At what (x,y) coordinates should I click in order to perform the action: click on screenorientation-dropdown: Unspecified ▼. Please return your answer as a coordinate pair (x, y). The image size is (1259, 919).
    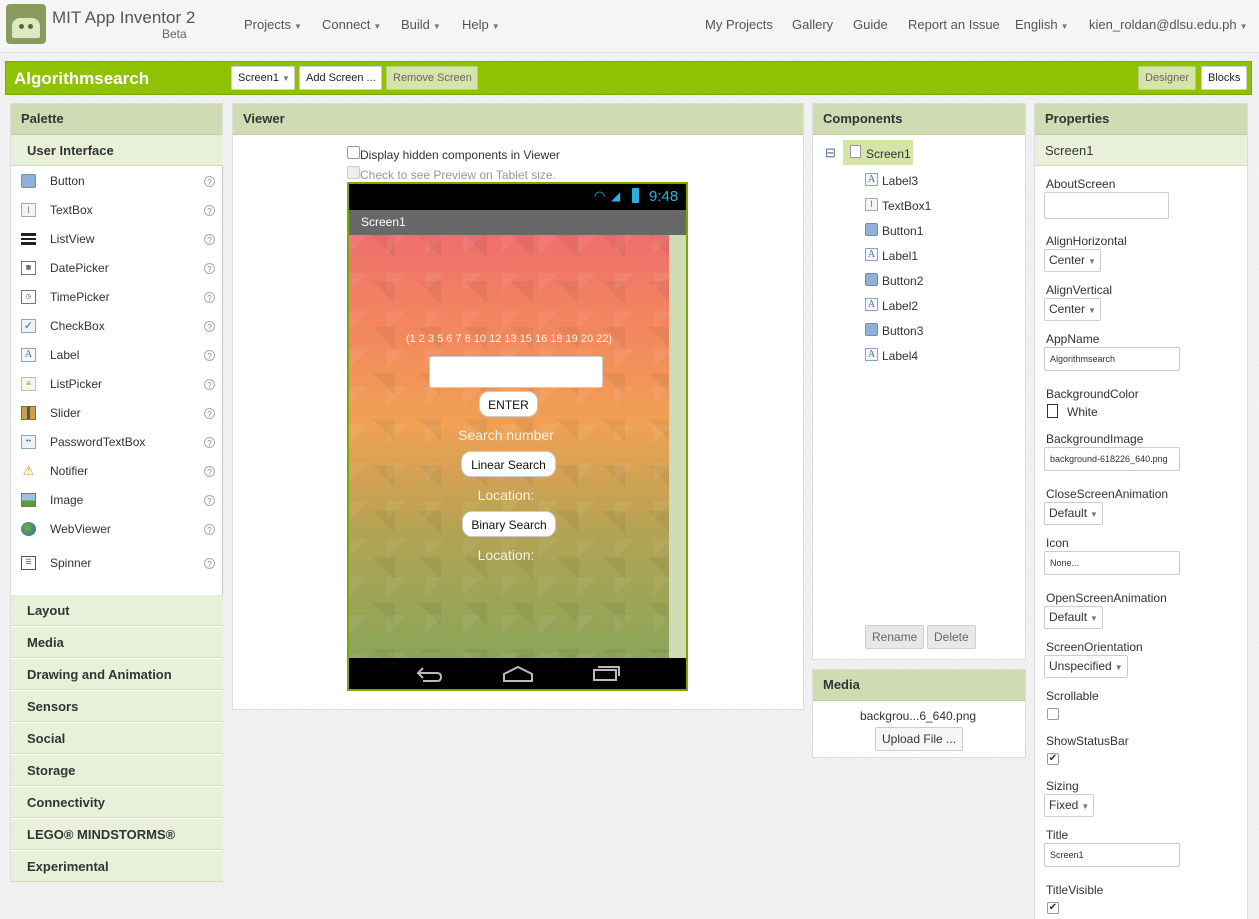
    Looking at the image, I should click on (1086, 666).